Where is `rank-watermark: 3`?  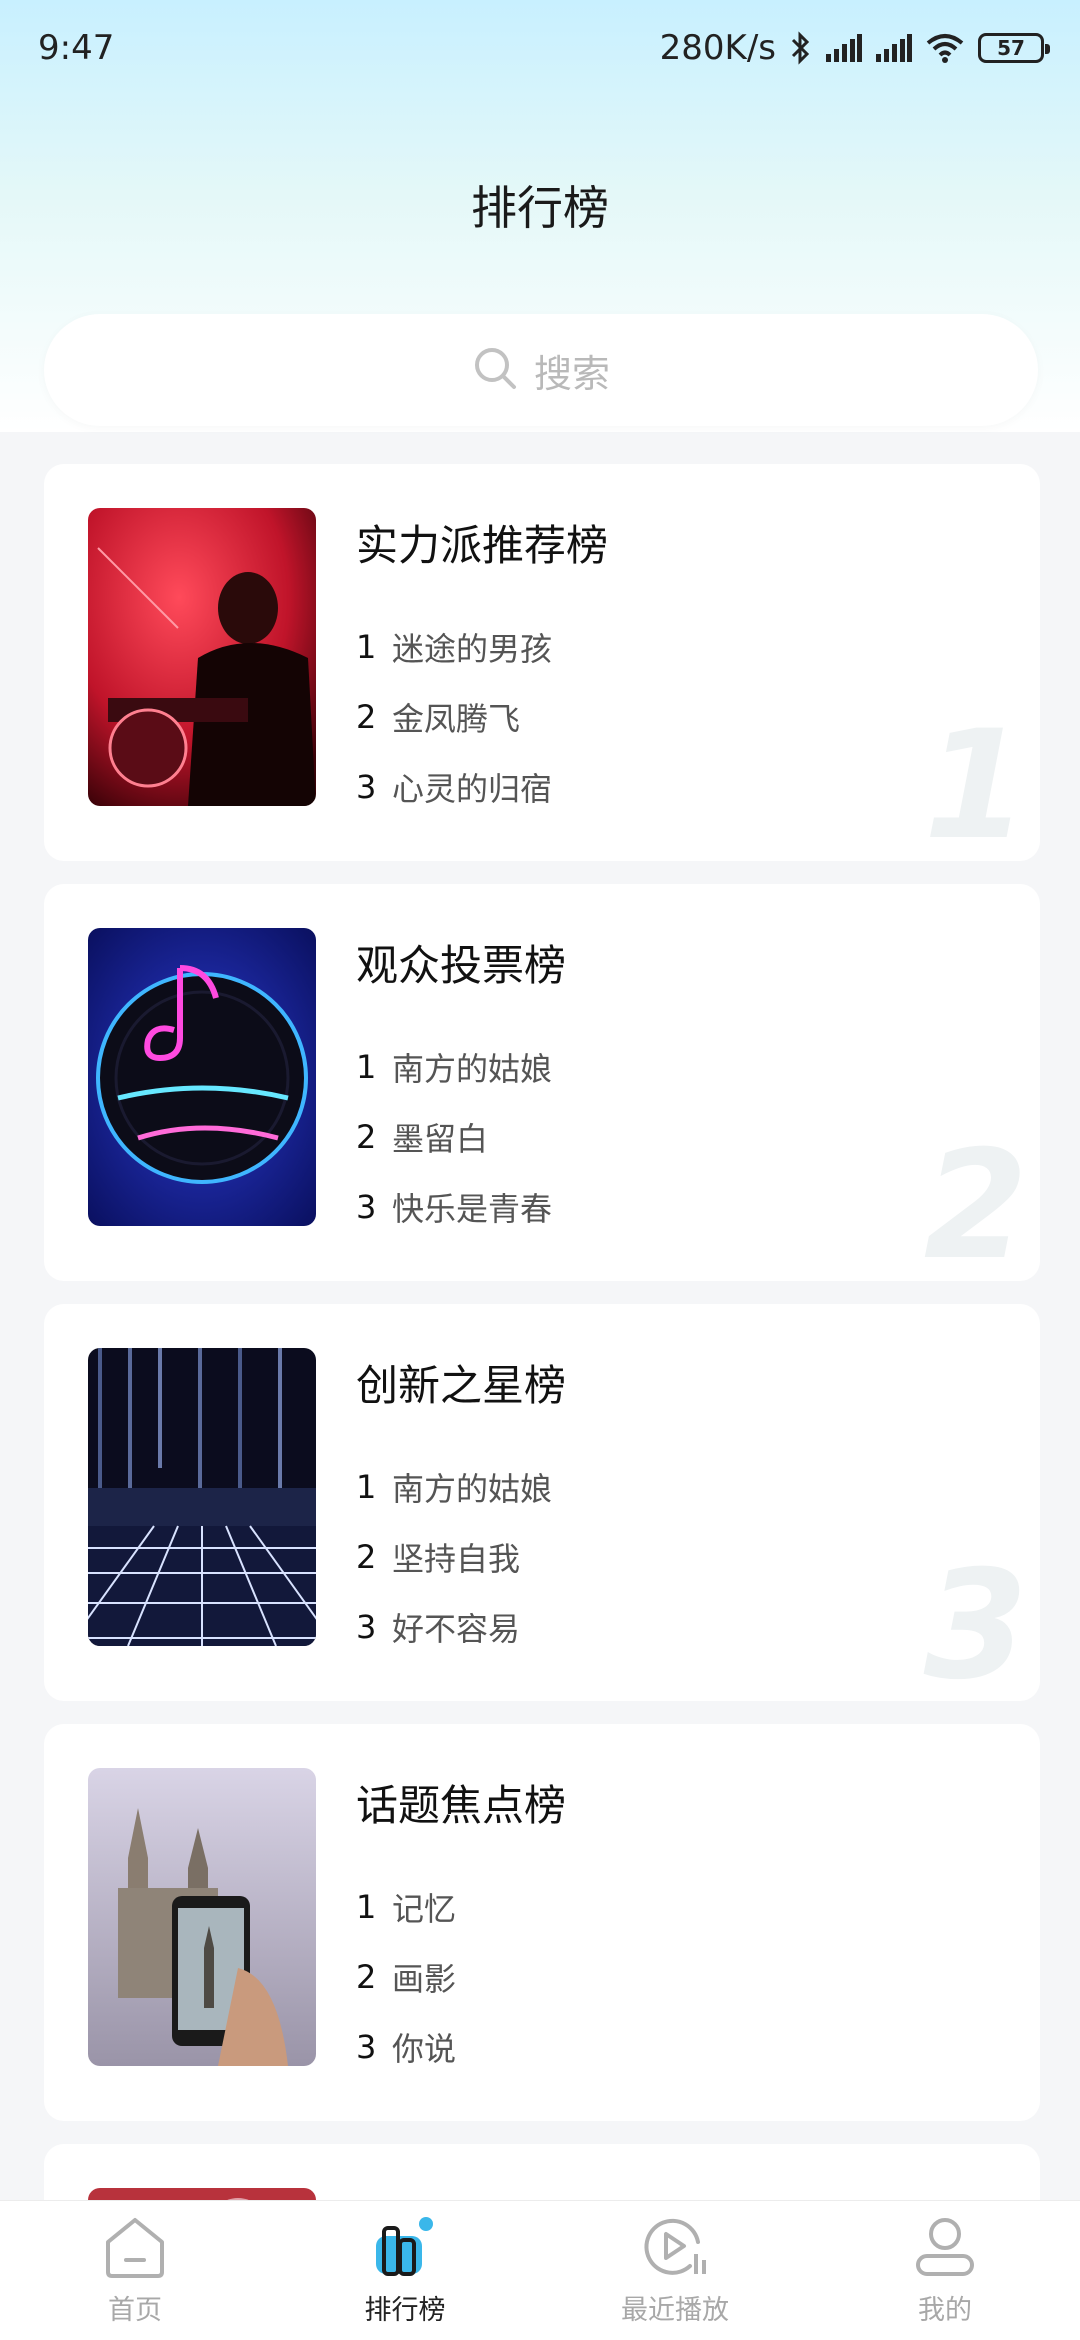
rank-watermark: 3 is located at coordinates (975, 1620).